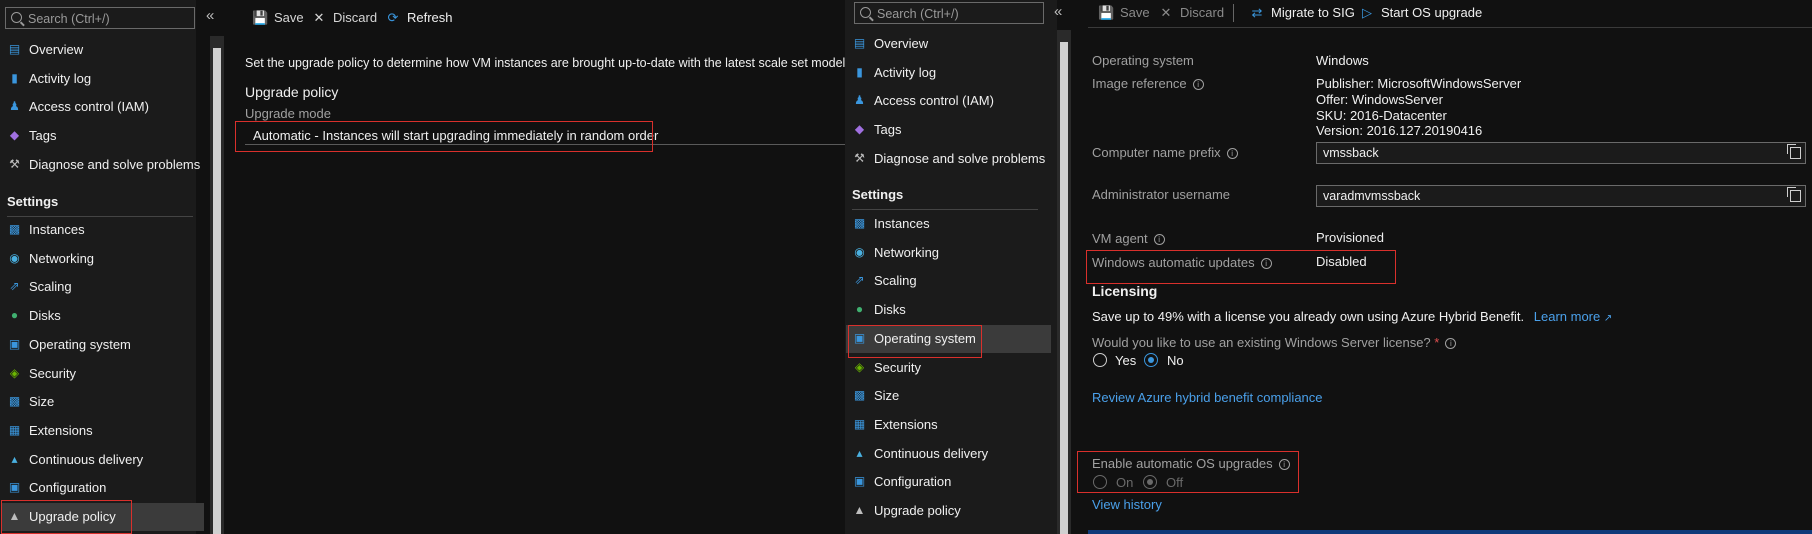 The width and height of the screenshot is (1812, 534). I want to click on upgrade-mode-highlight, so click(444, 136).